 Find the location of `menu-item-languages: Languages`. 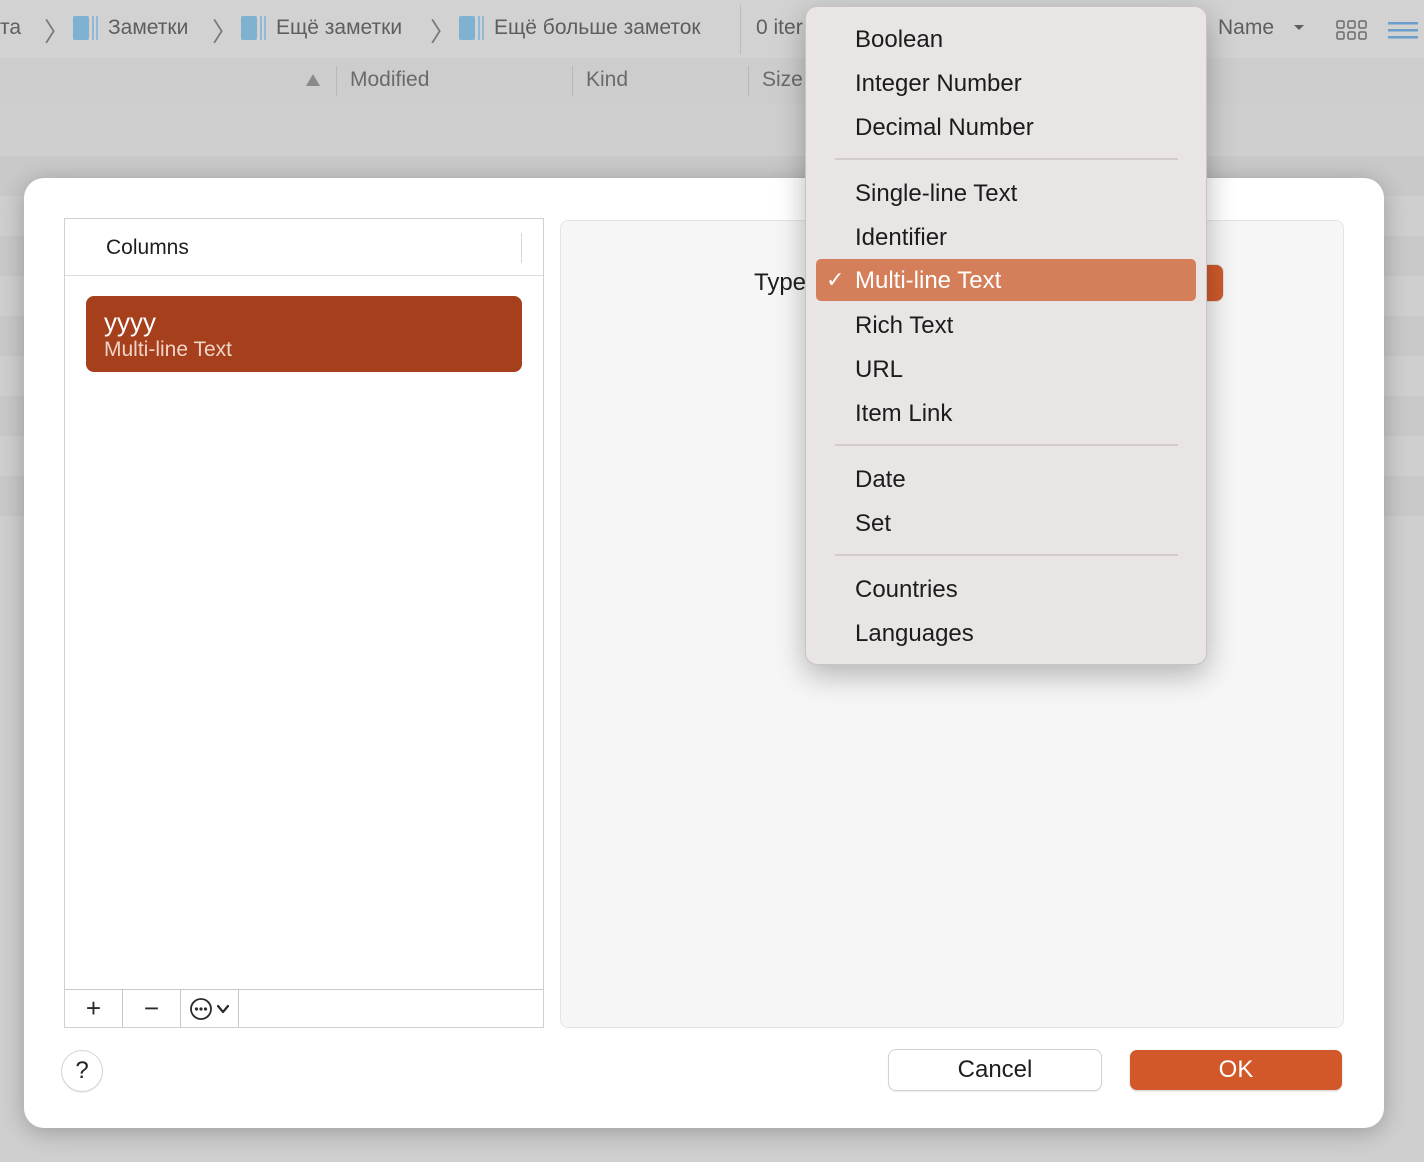

menu-item-languages: Languages is located at coordinates (1006, 633).